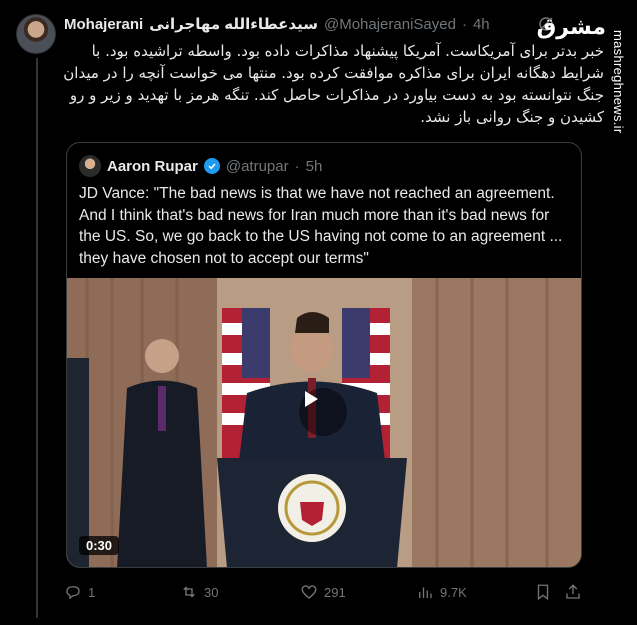 This screenshot has width=637, height=625. What do you see at coordinates (211, 166) in the screenshot?
I see `verified-badge-icon` at bounding box center [211, 166].